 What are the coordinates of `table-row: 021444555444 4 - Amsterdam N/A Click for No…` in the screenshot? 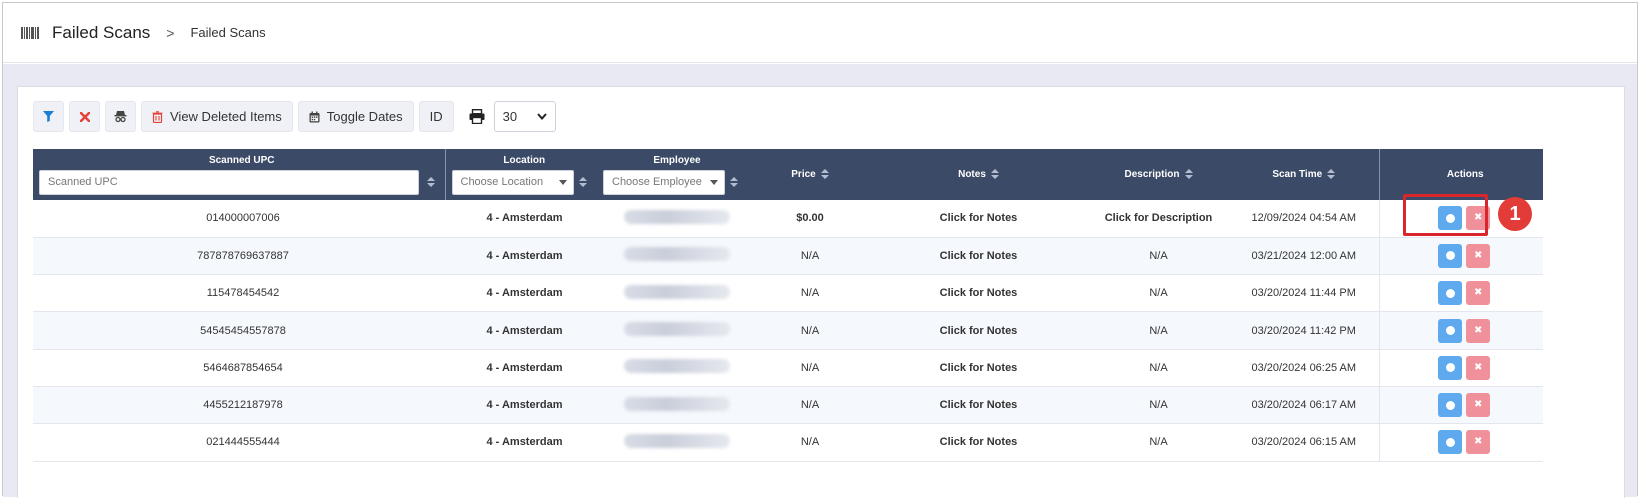 It's located at (788, 442).